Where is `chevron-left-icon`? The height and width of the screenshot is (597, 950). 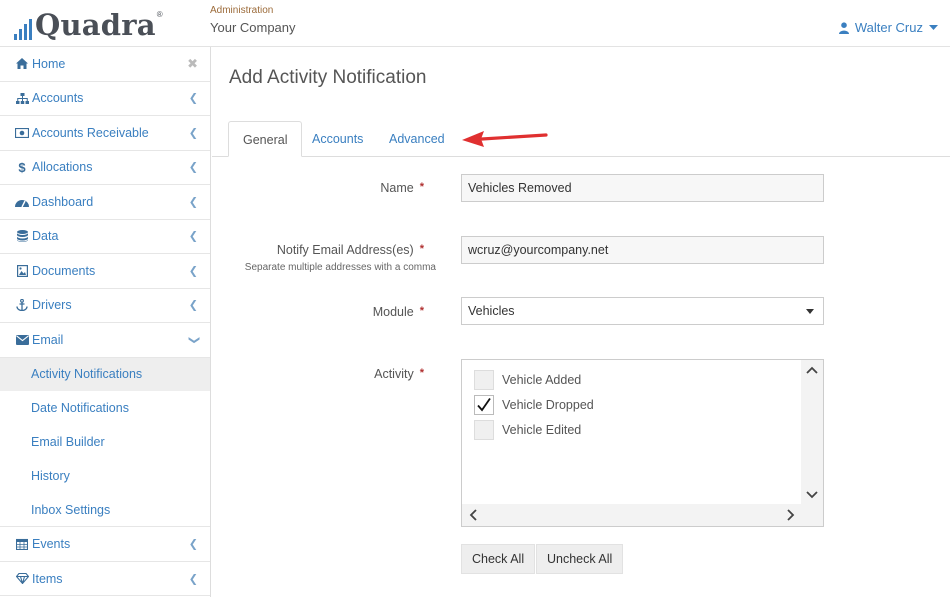 chevron-left-icon is located at coordinates (473, 515).